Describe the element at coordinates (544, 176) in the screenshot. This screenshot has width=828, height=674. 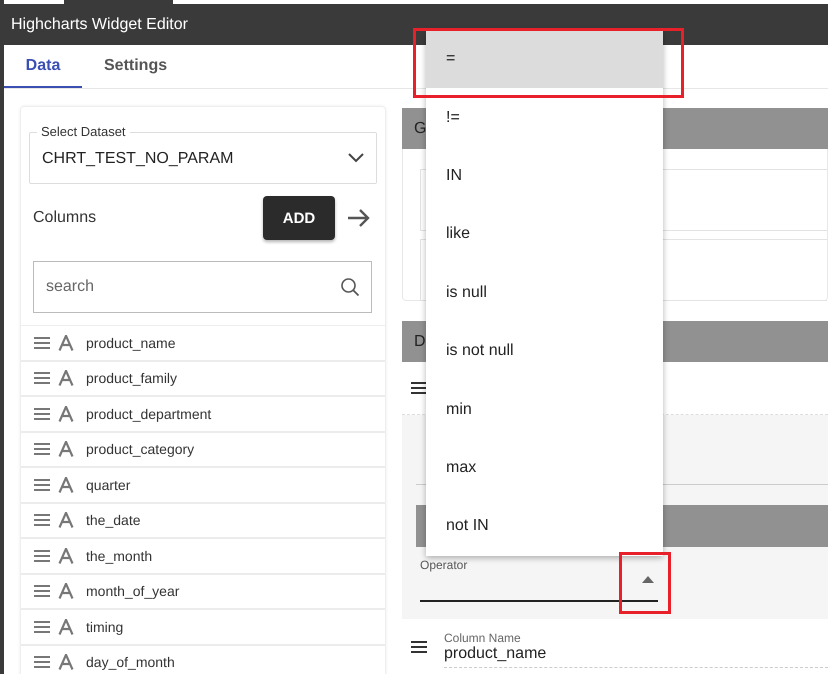
I see `menu-item: IN` at that location.